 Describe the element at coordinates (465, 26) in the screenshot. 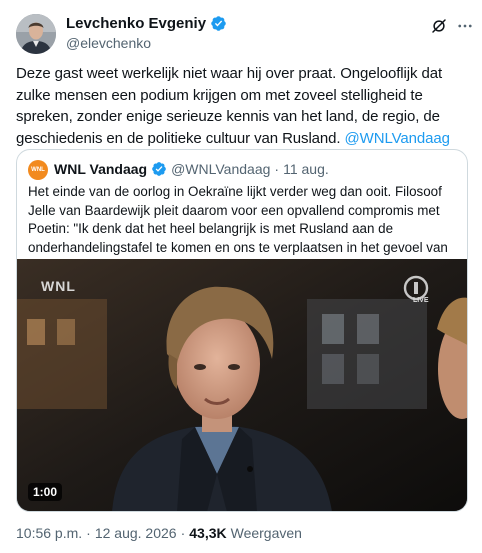

I see `more-options-icon` at that location.